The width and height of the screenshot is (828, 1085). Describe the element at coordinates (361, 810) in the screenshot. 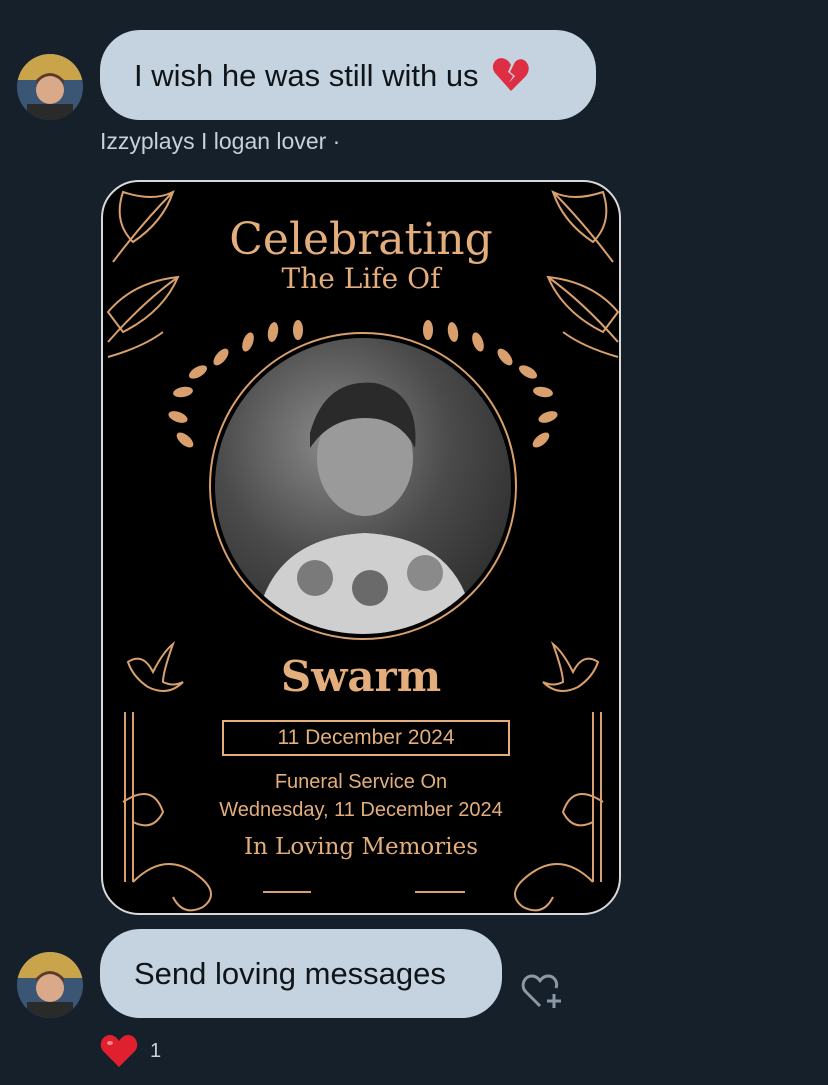

I see `service-line-2: Wednesday, 11 December 2024` at that location.